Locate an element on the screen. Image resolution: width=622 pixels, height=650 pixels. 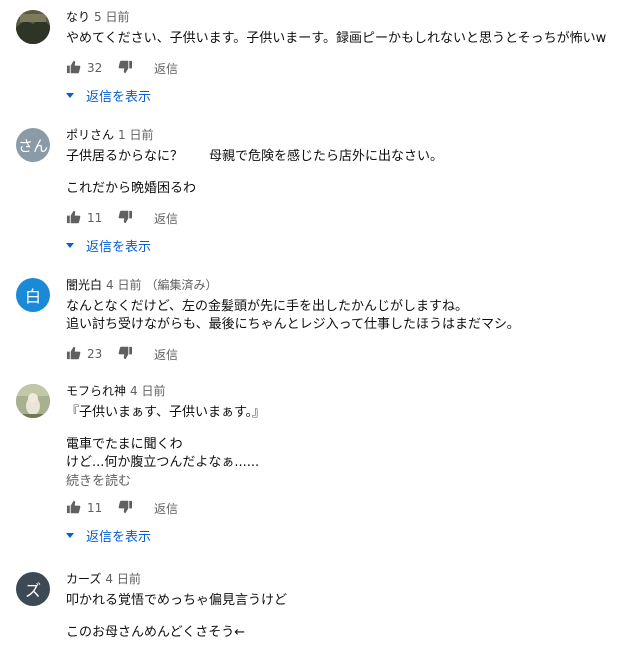
comment-line: 電車でたまに聞くわ is located at coordinates (124, 444).